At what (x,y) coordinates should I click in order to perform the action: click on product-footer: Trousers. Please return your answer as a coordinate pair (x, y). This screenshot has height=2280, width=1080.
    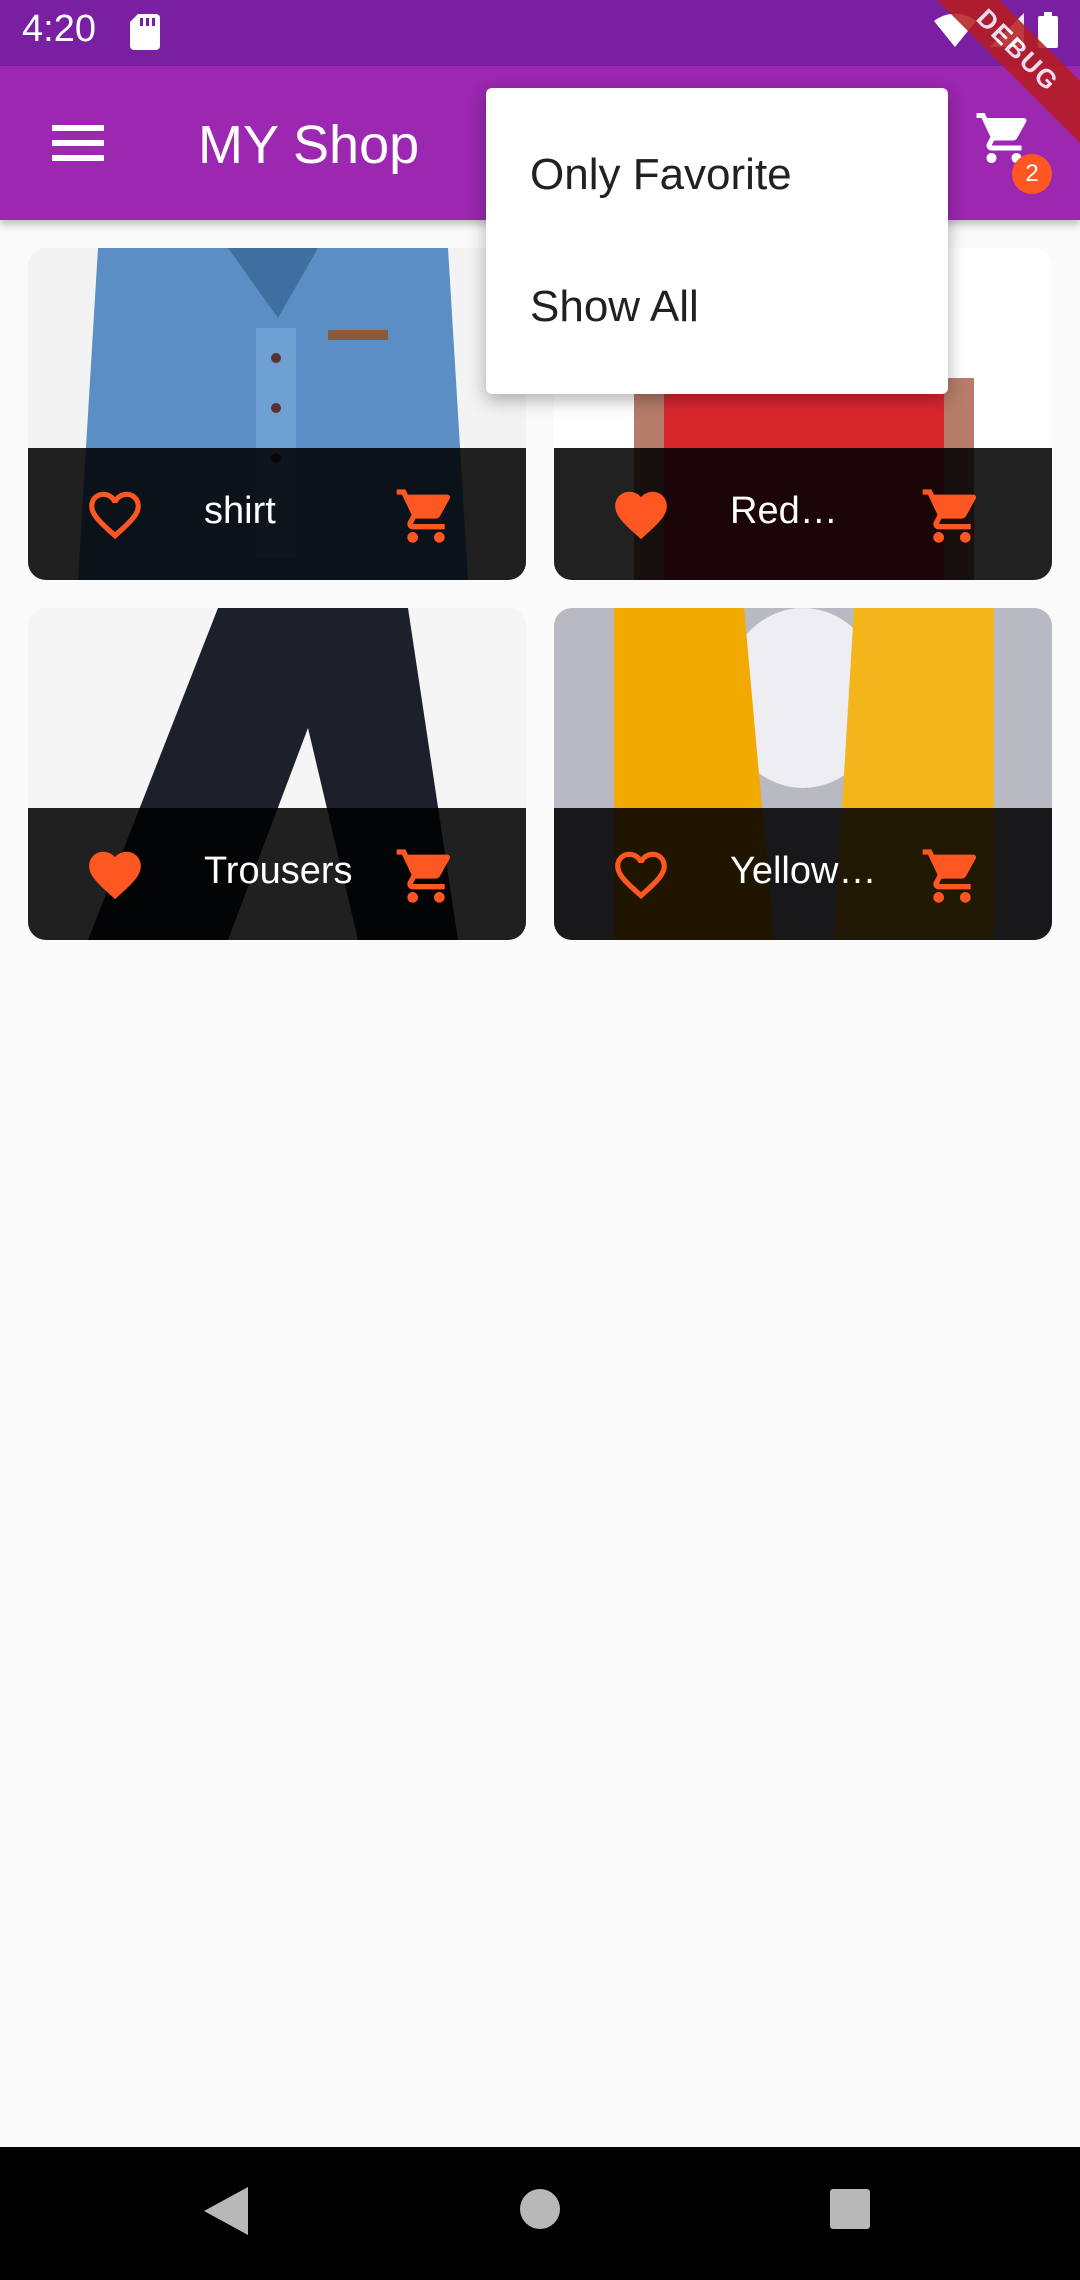
    Looking at the image, I should click on (277, 874).